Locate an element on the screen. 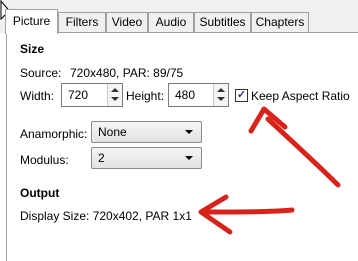  annotation-arrowhead-display is located at coordinates (215, 214).